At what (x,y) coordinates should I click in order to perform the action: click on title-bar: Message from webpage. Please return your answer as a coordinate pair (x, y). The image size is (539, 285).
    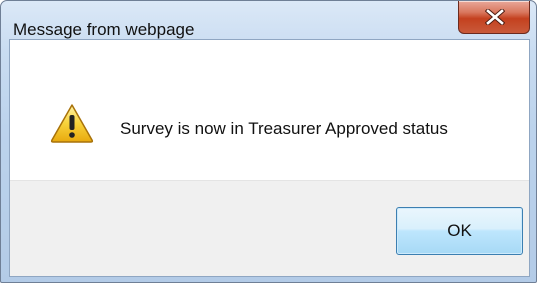
    Looking at the image, I should click on (268, 20).